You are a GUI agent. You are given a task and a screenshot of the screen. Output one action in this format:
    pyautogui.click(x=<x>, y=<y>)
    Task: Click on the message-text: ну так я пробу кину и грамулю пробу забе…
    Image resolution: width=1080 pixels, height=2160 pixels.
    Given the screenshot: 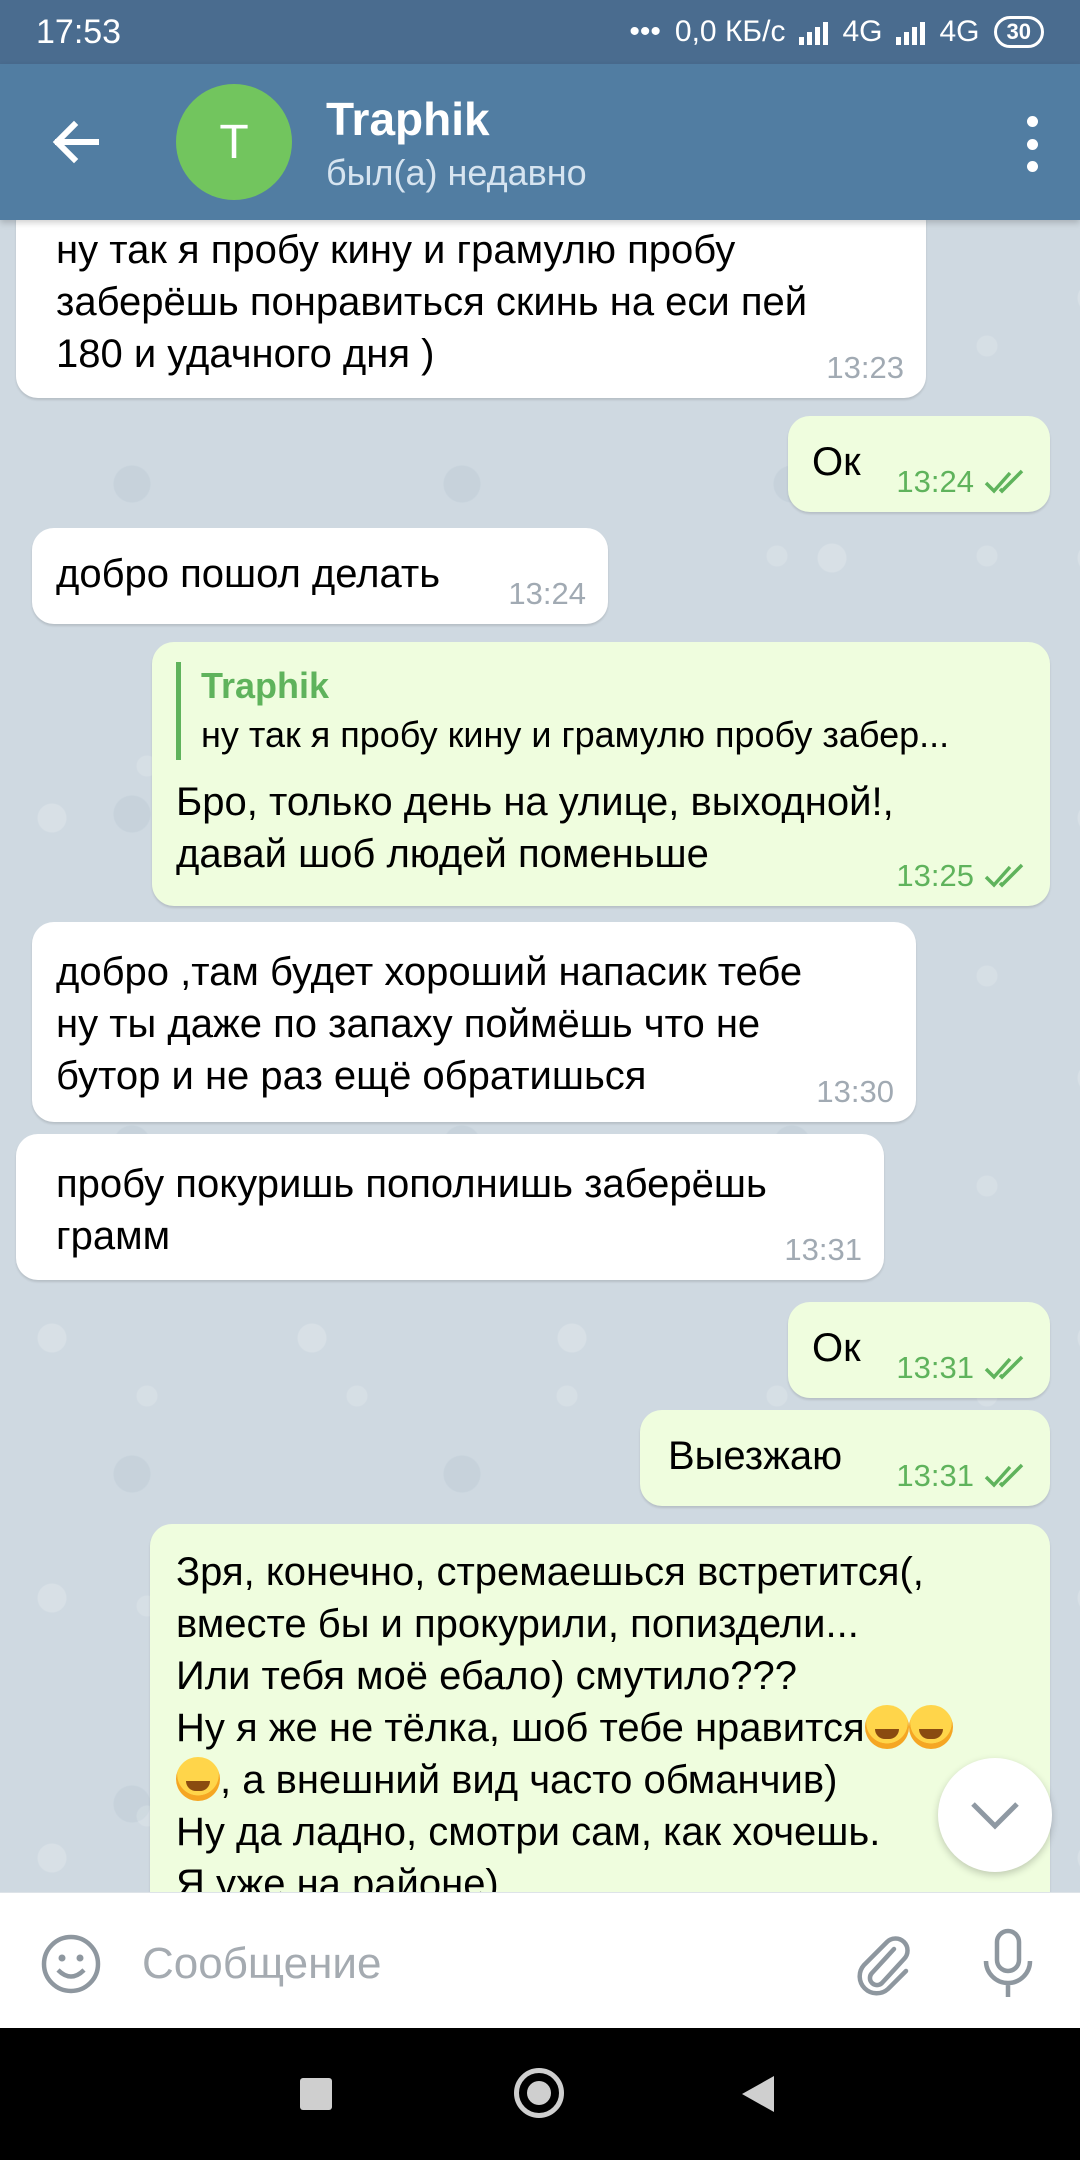 What is the action you would take?
    pyautogui.click(x=432, y=302)
    